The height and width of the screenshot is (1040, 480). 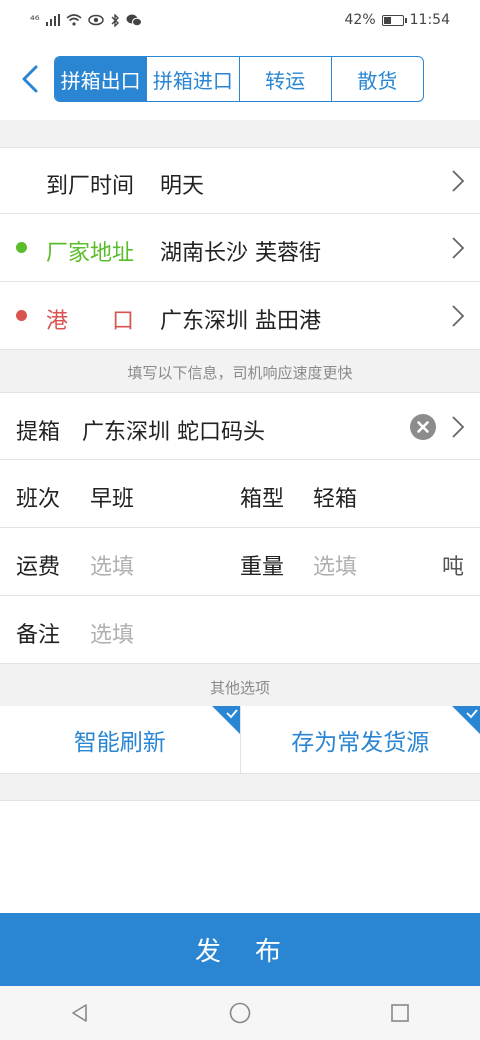 What do you see at coordinates (262, 499) in the screenshot?
I see `box-type-label: 箱型` at bounding box center [262, 499].